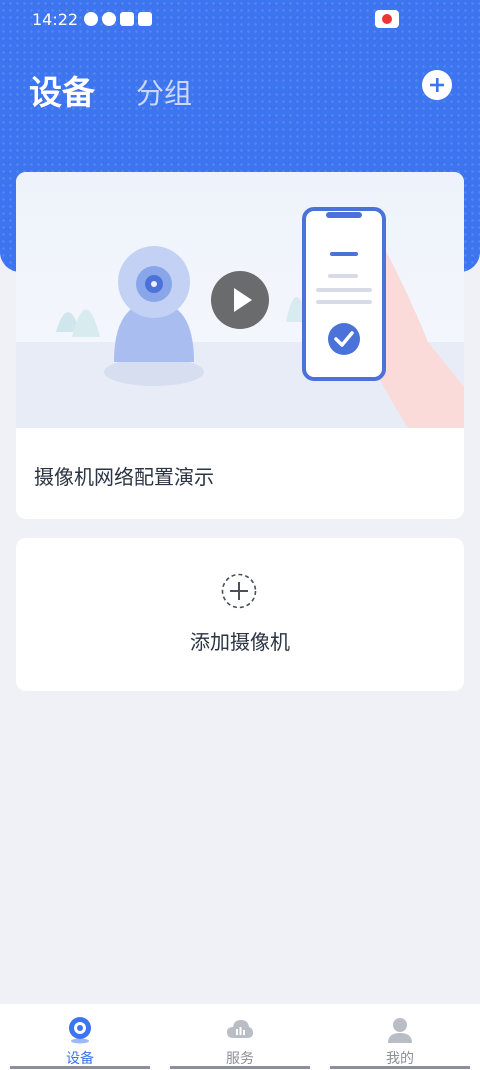 The height and width of the screenshot is (1070, 480). Describe the element at coordinates (127, 19) in the screenshot. I see `app-icon` at that location.